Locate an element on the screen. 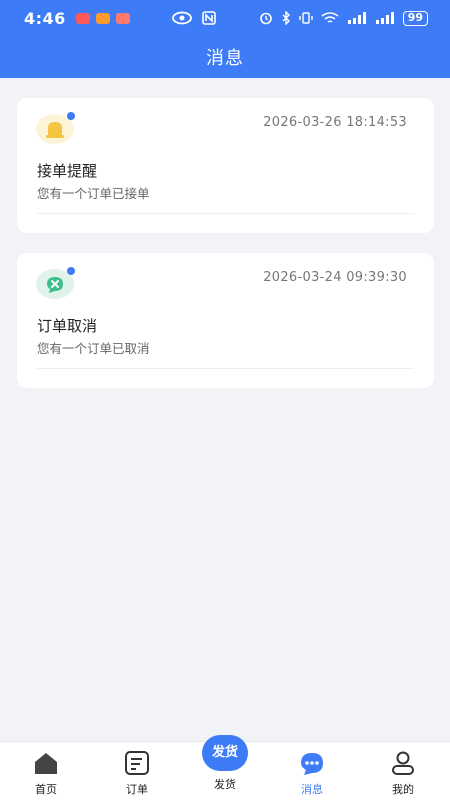 The image size is (450, 800). status-center-icons is located at coordinates (193, 18).